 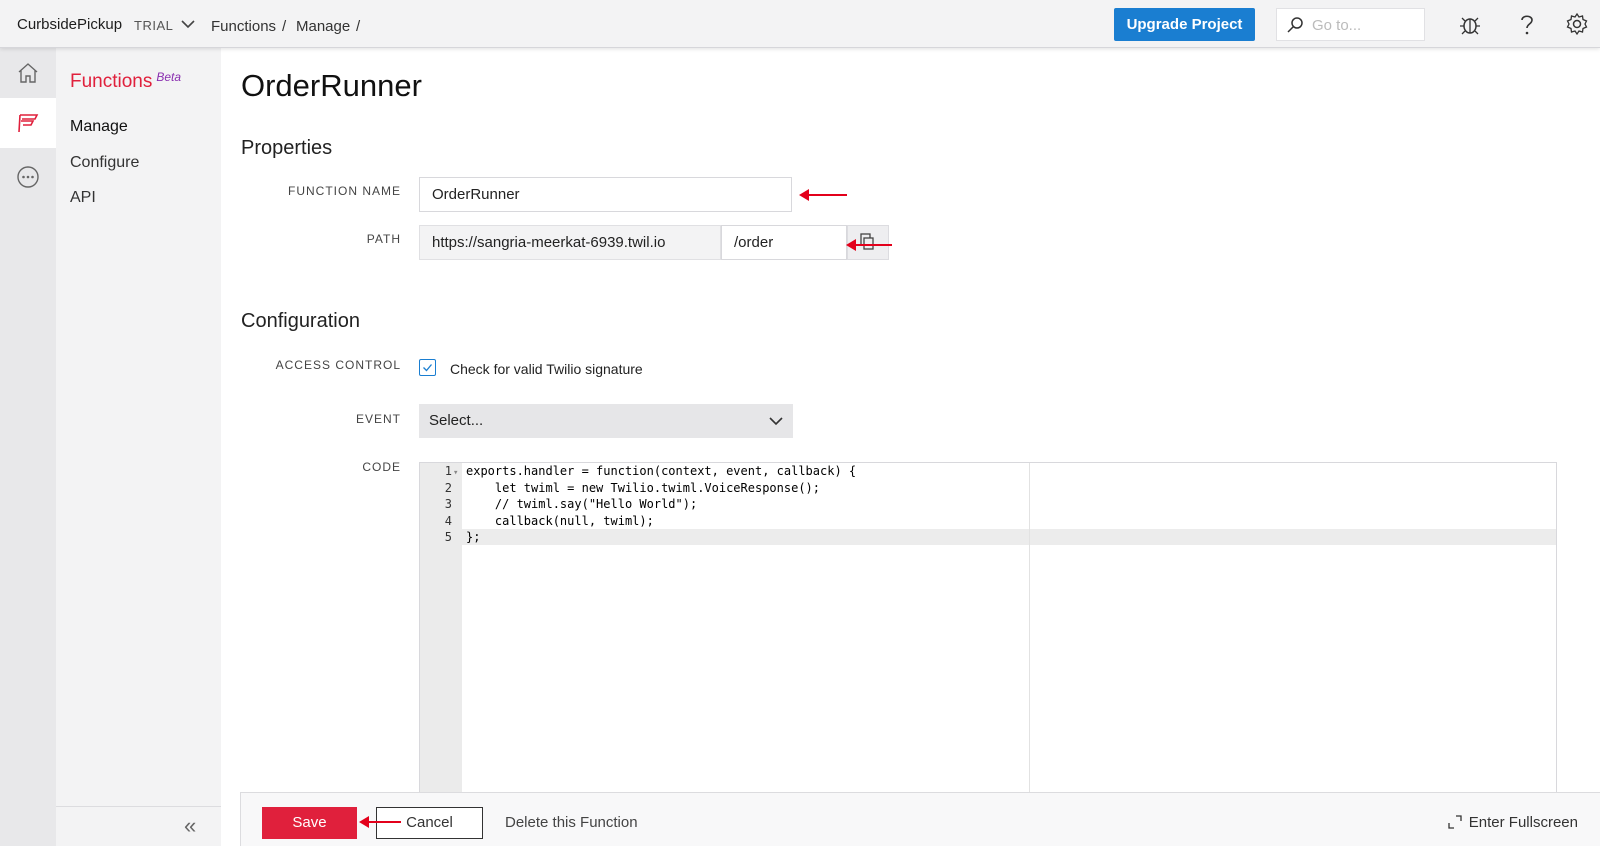 I want to click on code-line: callback(null, twiml);, so click(x=560, y=520).